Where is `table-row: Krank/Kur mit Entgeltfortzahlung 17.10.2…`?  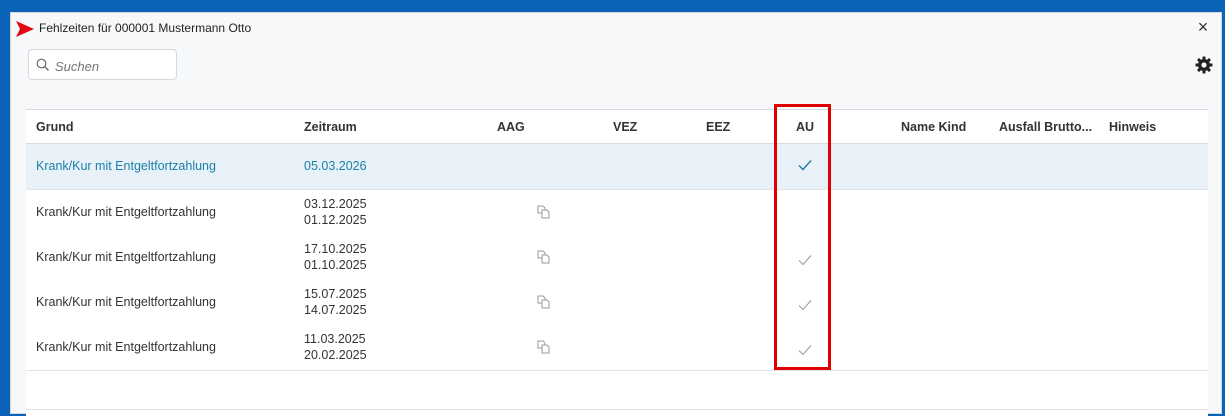
table-row: Krank/Kur mit Entgeltfortzahlung 17.10.2… is located at coordinates (617, 258).